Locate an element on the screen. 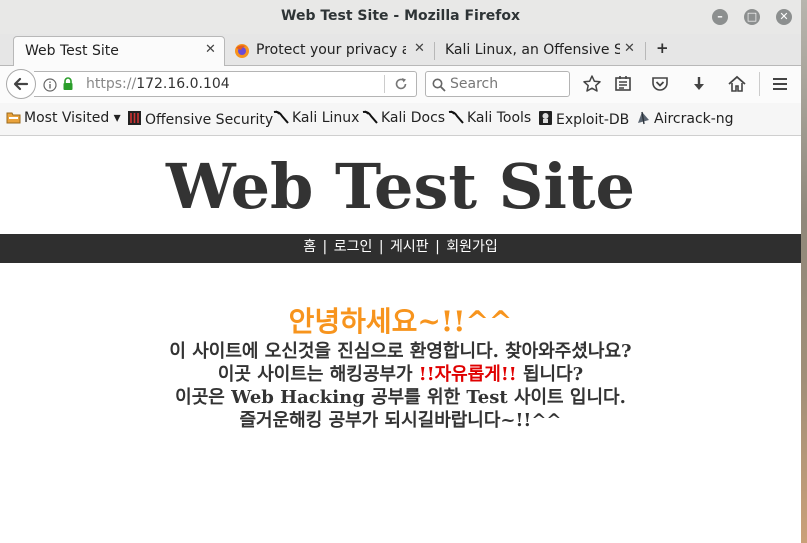 This screenshot has width=807, height=543. welcome-line-2: 이곳 사이트는 해킹공부가 !!자유롭게!! 됩니다? is located at coordinates (400, 374).